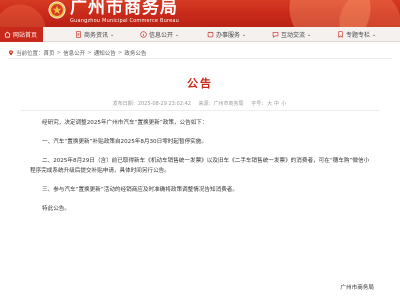 This screenshot has height=300, width=400. What do you see at coordinates (30, 54) in the screenshot?
I see `breadcrumb-prefix: 当前位置：` at bounding box center [30, 54].